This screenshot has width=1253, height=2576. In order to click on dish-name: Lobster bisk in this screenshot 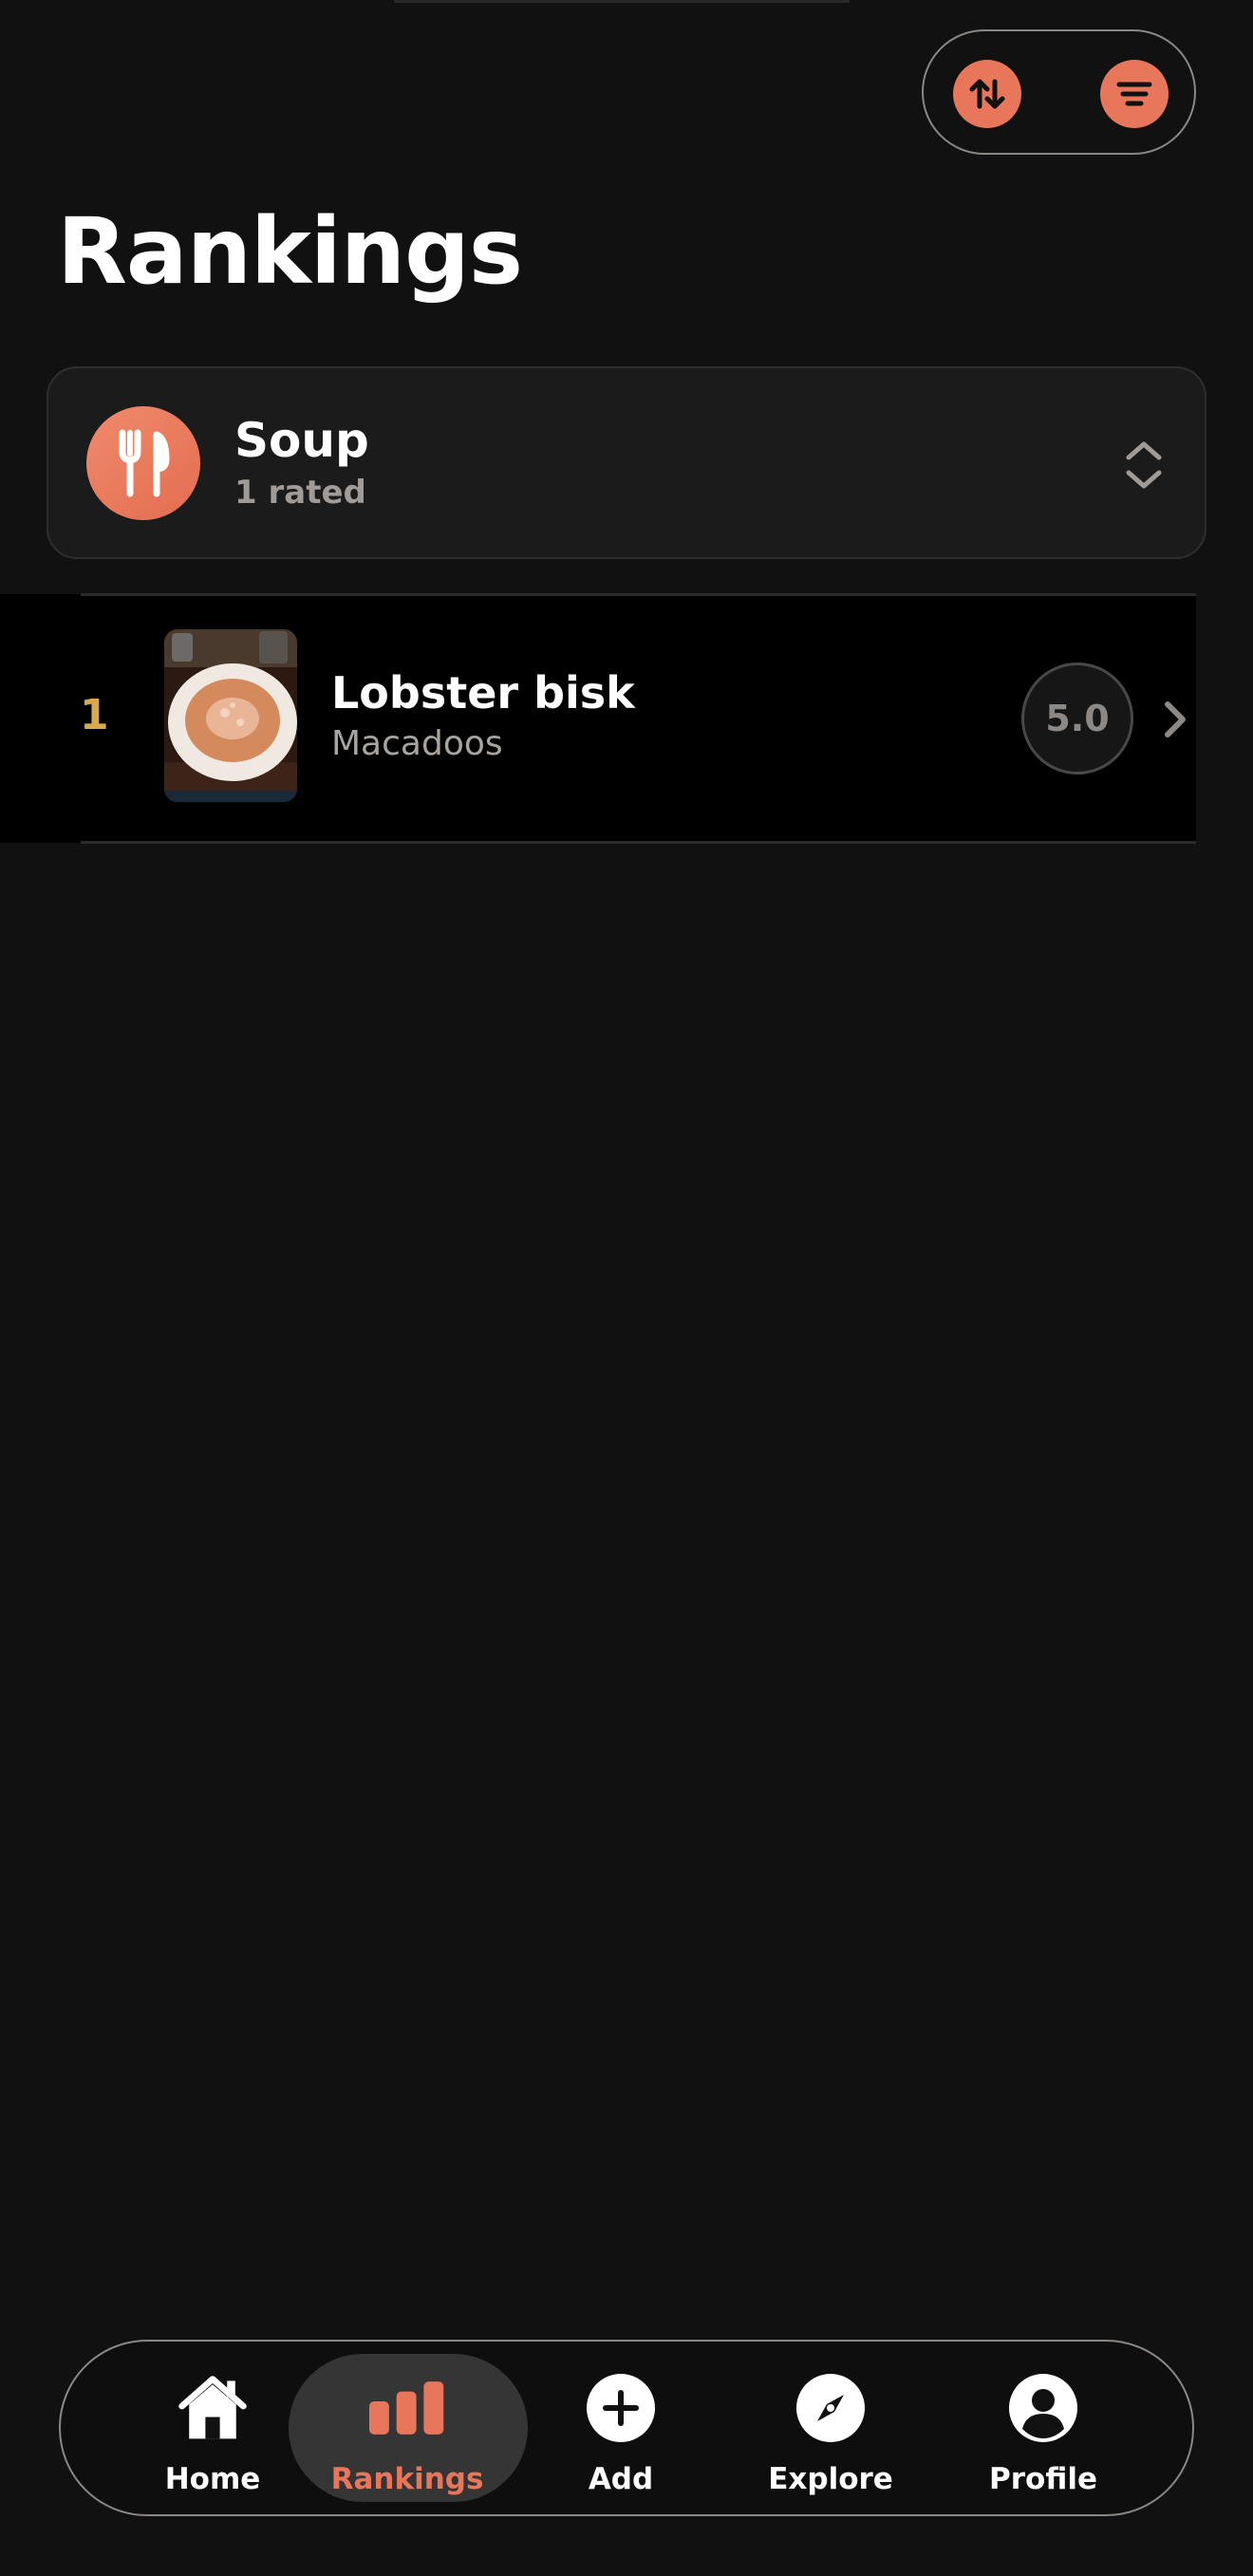, I will do `click(483, 693)`.